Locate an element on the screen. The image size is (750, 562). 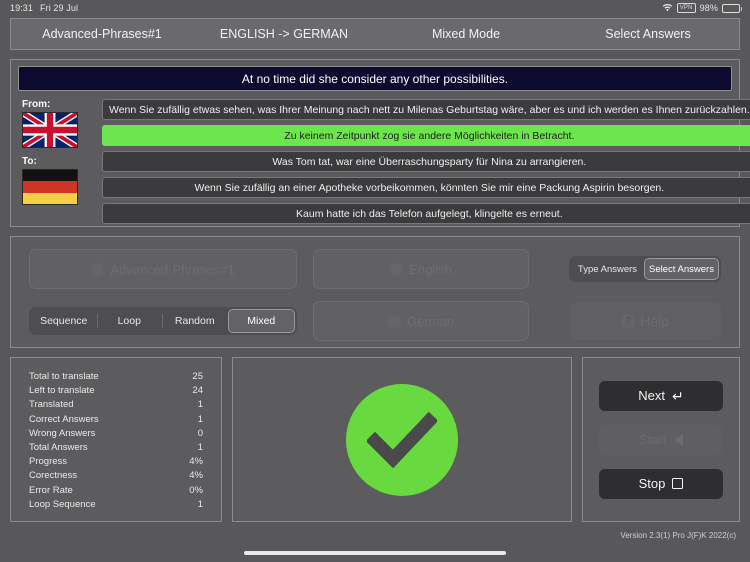
action-buttons-panel: Next ↵ Start Stop is located at coordinates (661, 439).